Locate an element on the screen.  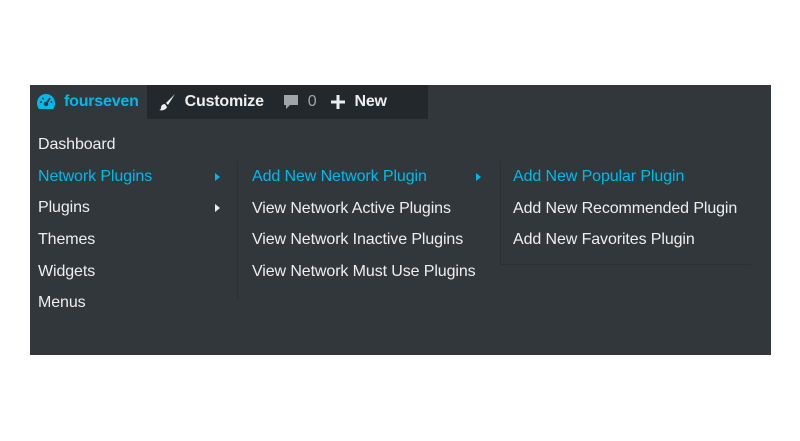
menu-item-label: Network Plugins is located at coordinates (95, 176).